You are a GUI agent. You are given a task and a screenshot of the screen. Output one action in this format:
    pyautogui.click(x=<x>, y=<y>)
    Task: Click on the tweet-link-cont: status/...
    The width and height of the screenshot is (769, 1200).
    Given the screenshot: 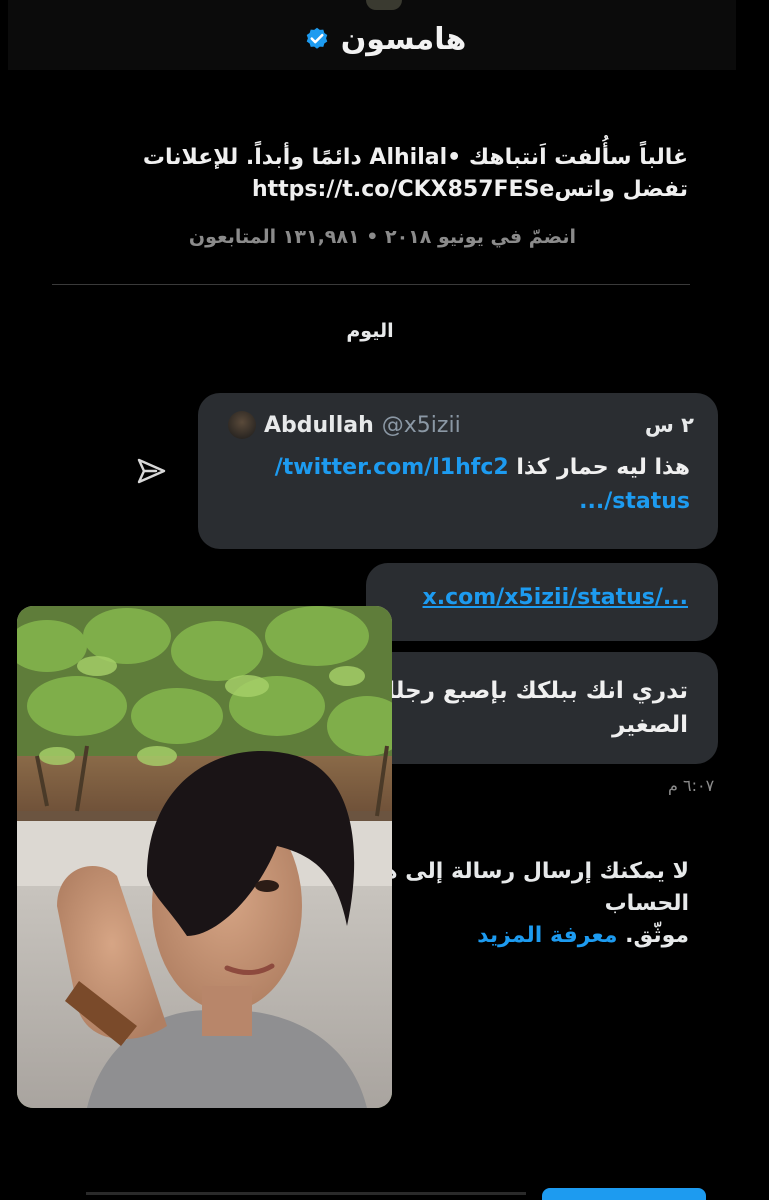 What is the action you would take?
    pyautogui.click(x=634, y=501)
    